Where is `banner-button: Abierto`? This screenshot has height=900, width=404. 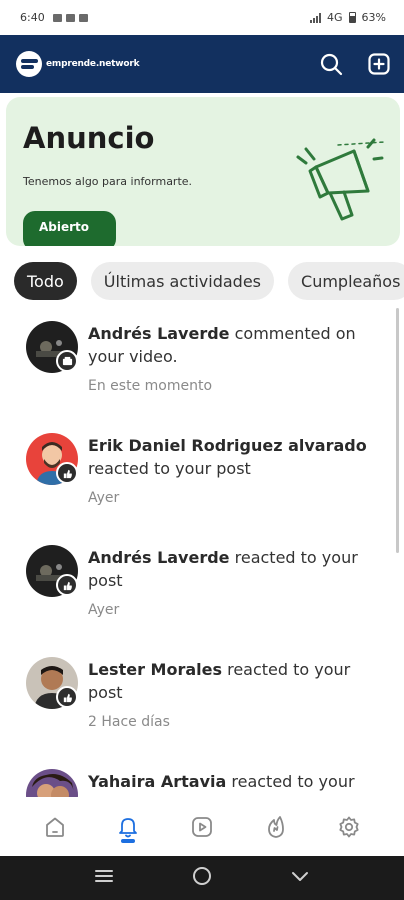 banner-button: Abierto is located at coordinates (69, 228).